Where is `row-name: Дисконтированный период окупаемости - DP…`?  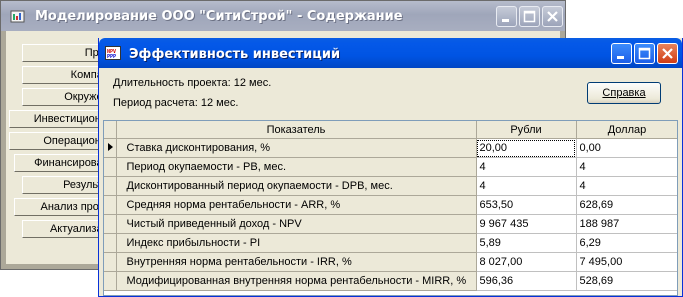
row-name: Дисконтированный период окупаемости - DP… is located at coordinates (296, 186).